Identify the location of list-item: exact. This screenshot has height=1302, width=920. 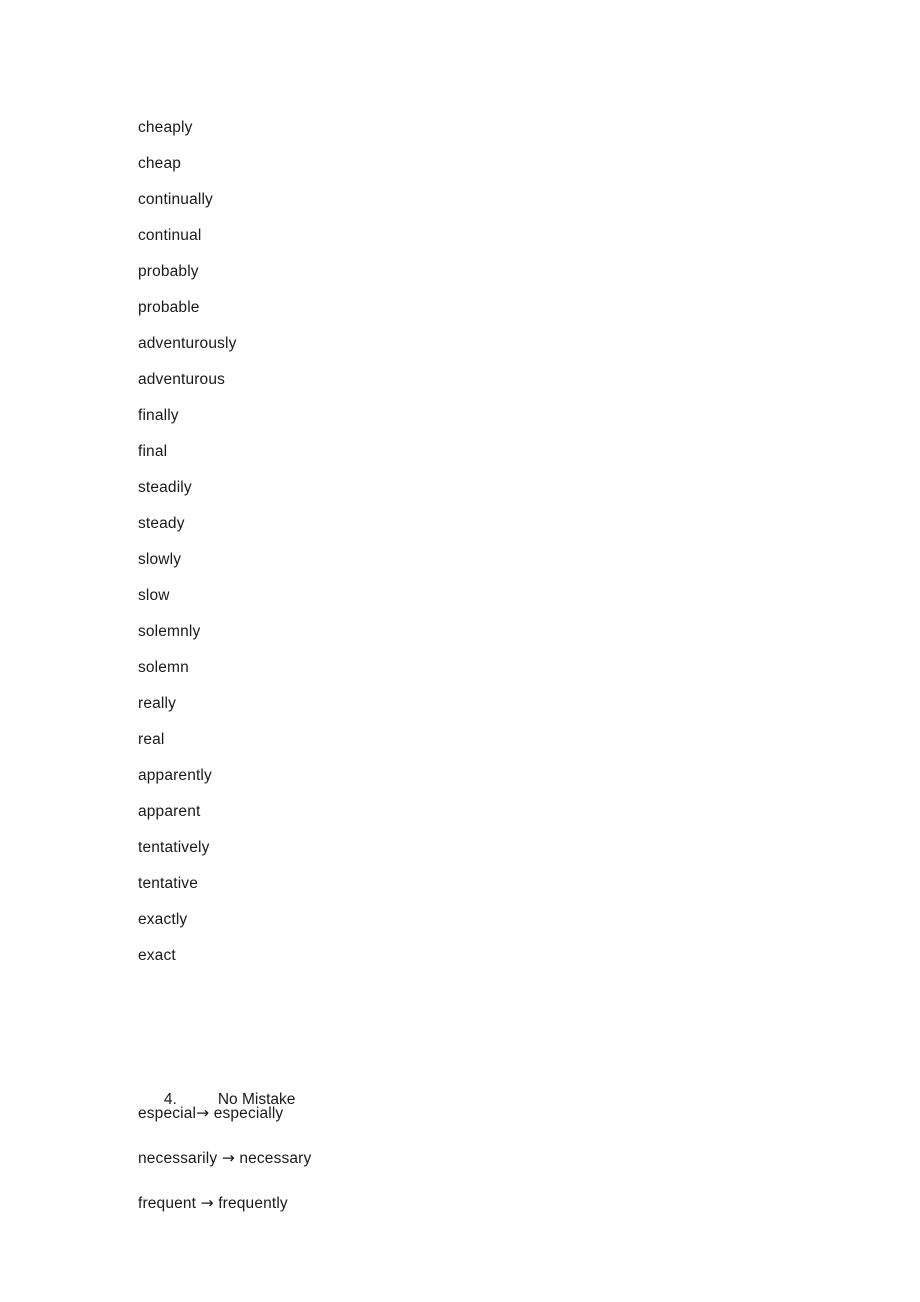
(157, 955).